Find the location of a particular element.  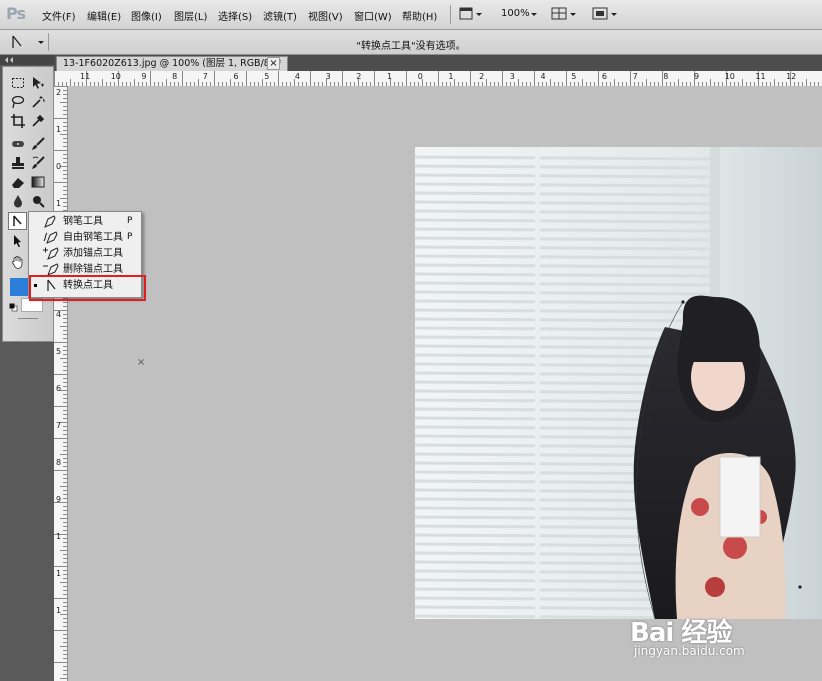

screen-mode-icon is located at coordinates (605, 15).